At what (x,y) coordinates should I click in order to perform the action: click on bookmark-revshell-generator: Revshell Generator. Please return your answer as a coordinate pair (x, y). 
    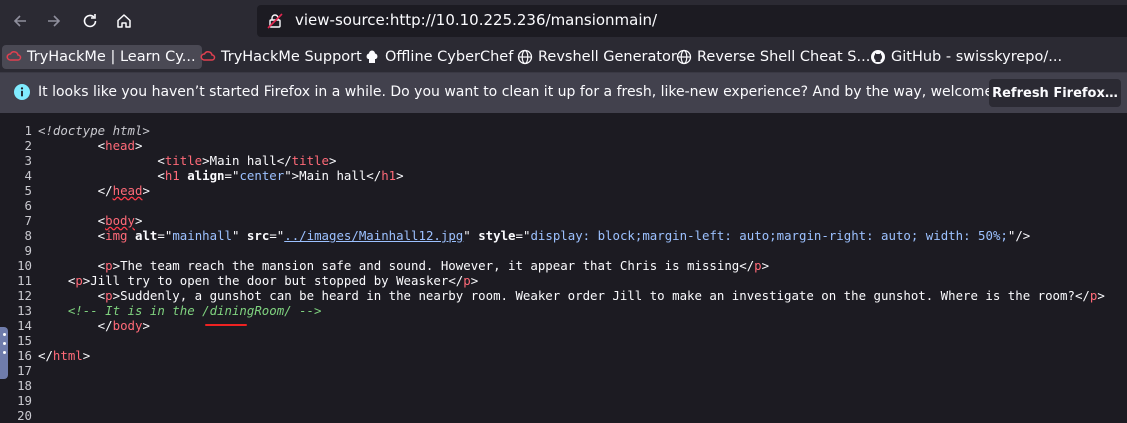
    Looking at the image, I should click on (597, 57).